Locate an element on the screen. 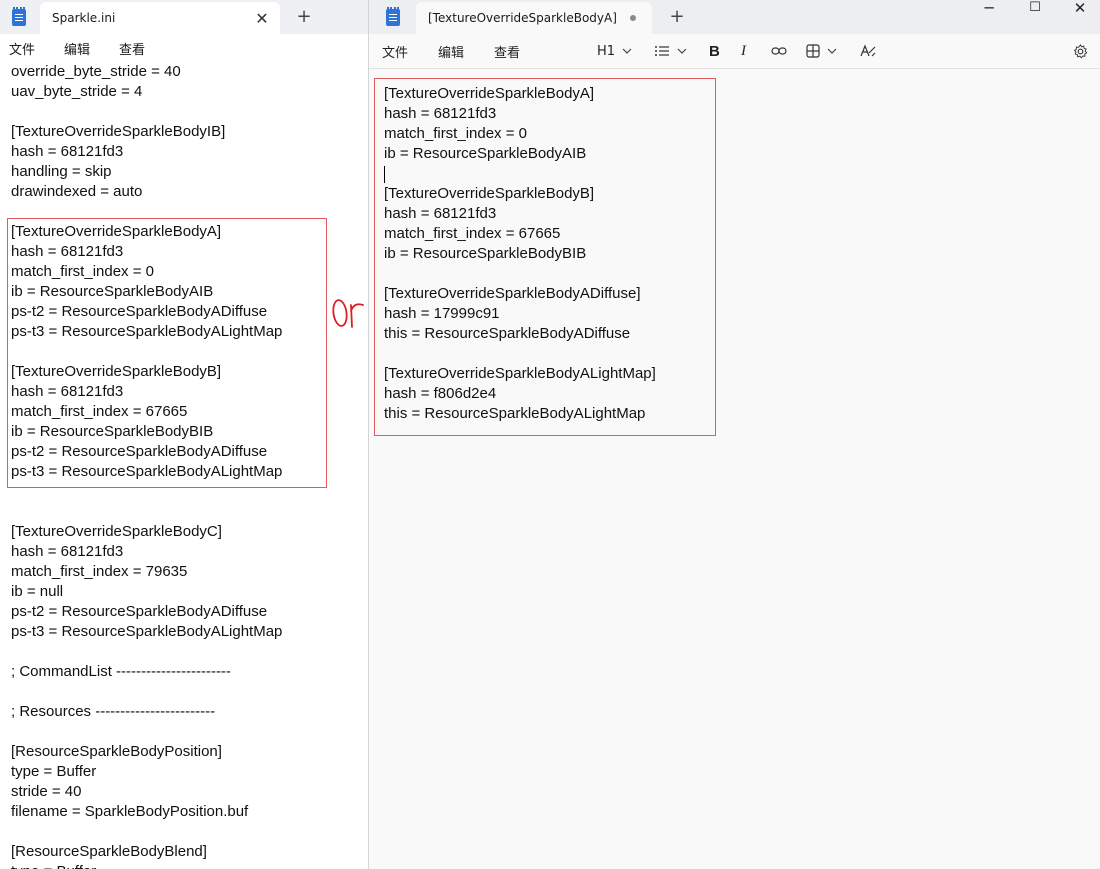 The image size is (1100, 869). text-line: ps-t2 = ResourceSparkleBodyADiffuse is located at coordinates (139, 611).